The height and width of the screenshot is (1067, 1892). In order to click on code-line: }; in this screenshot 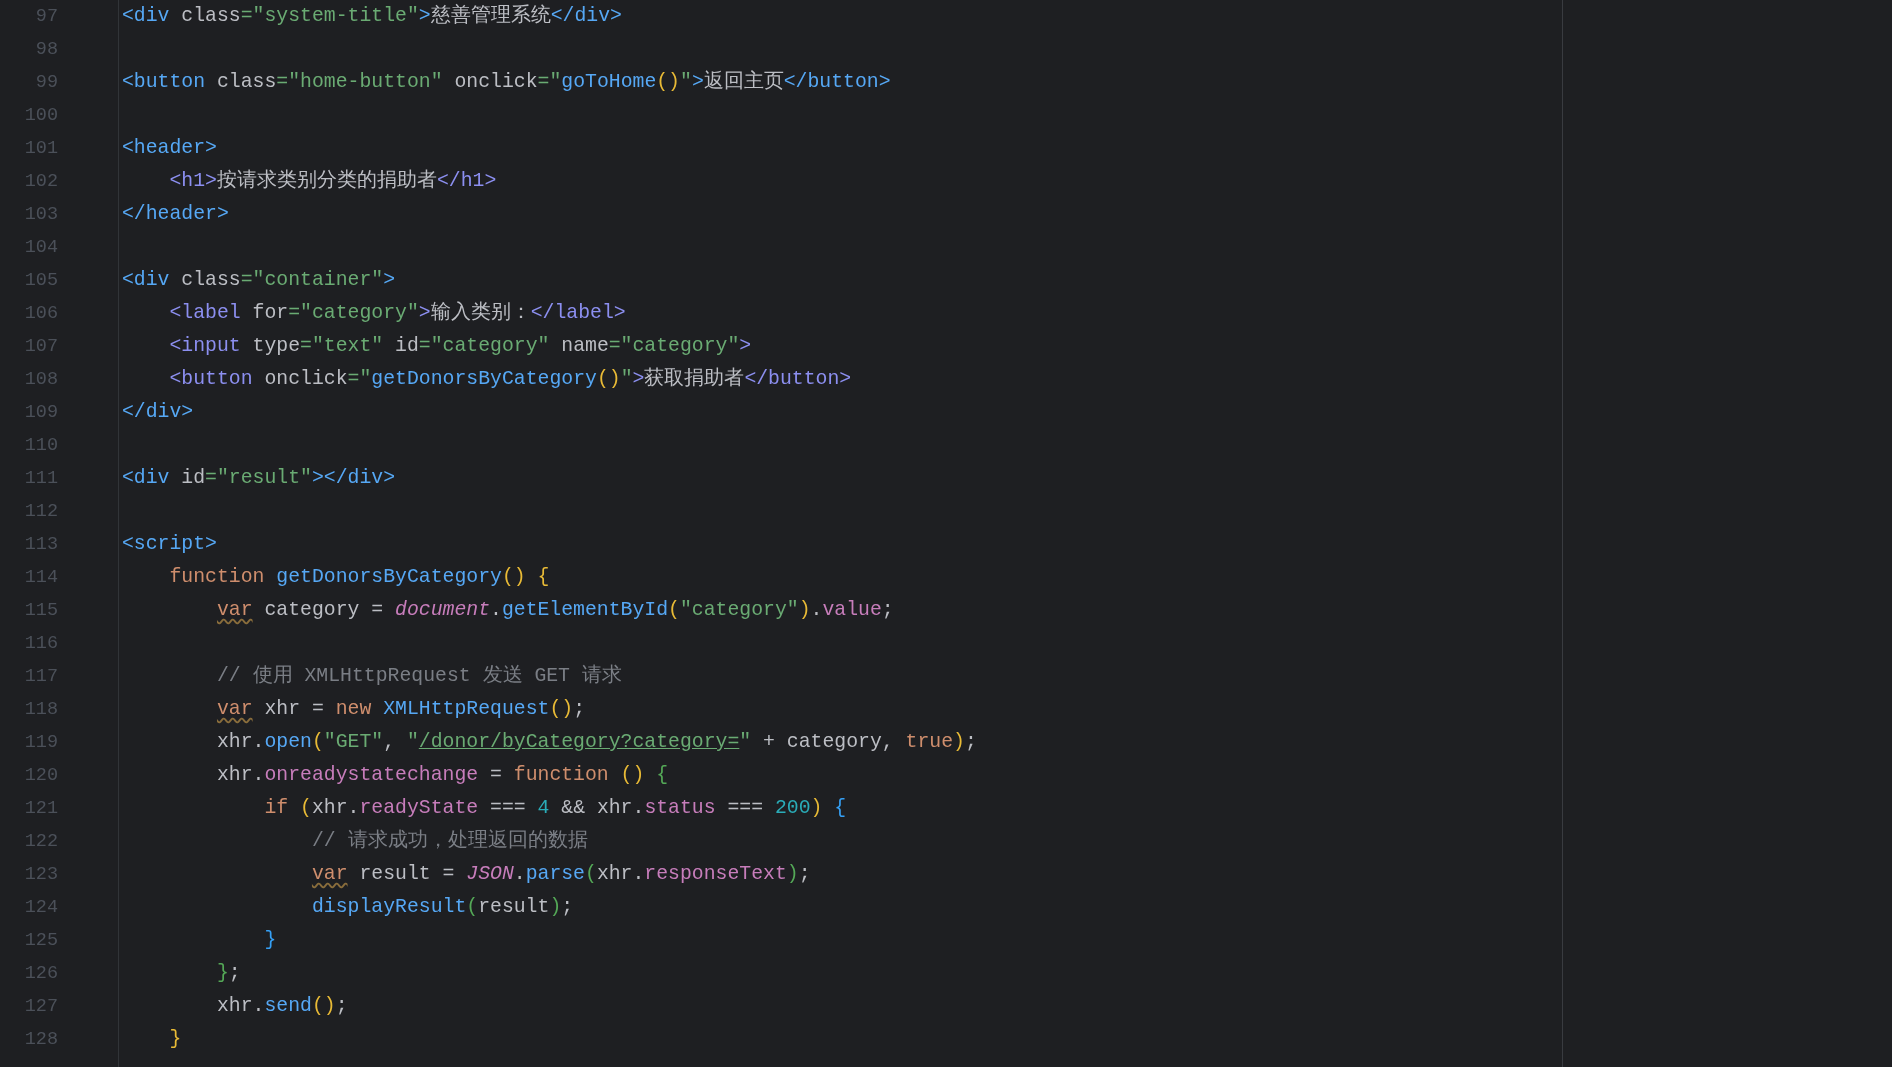, I will do `click(228, 973)`.